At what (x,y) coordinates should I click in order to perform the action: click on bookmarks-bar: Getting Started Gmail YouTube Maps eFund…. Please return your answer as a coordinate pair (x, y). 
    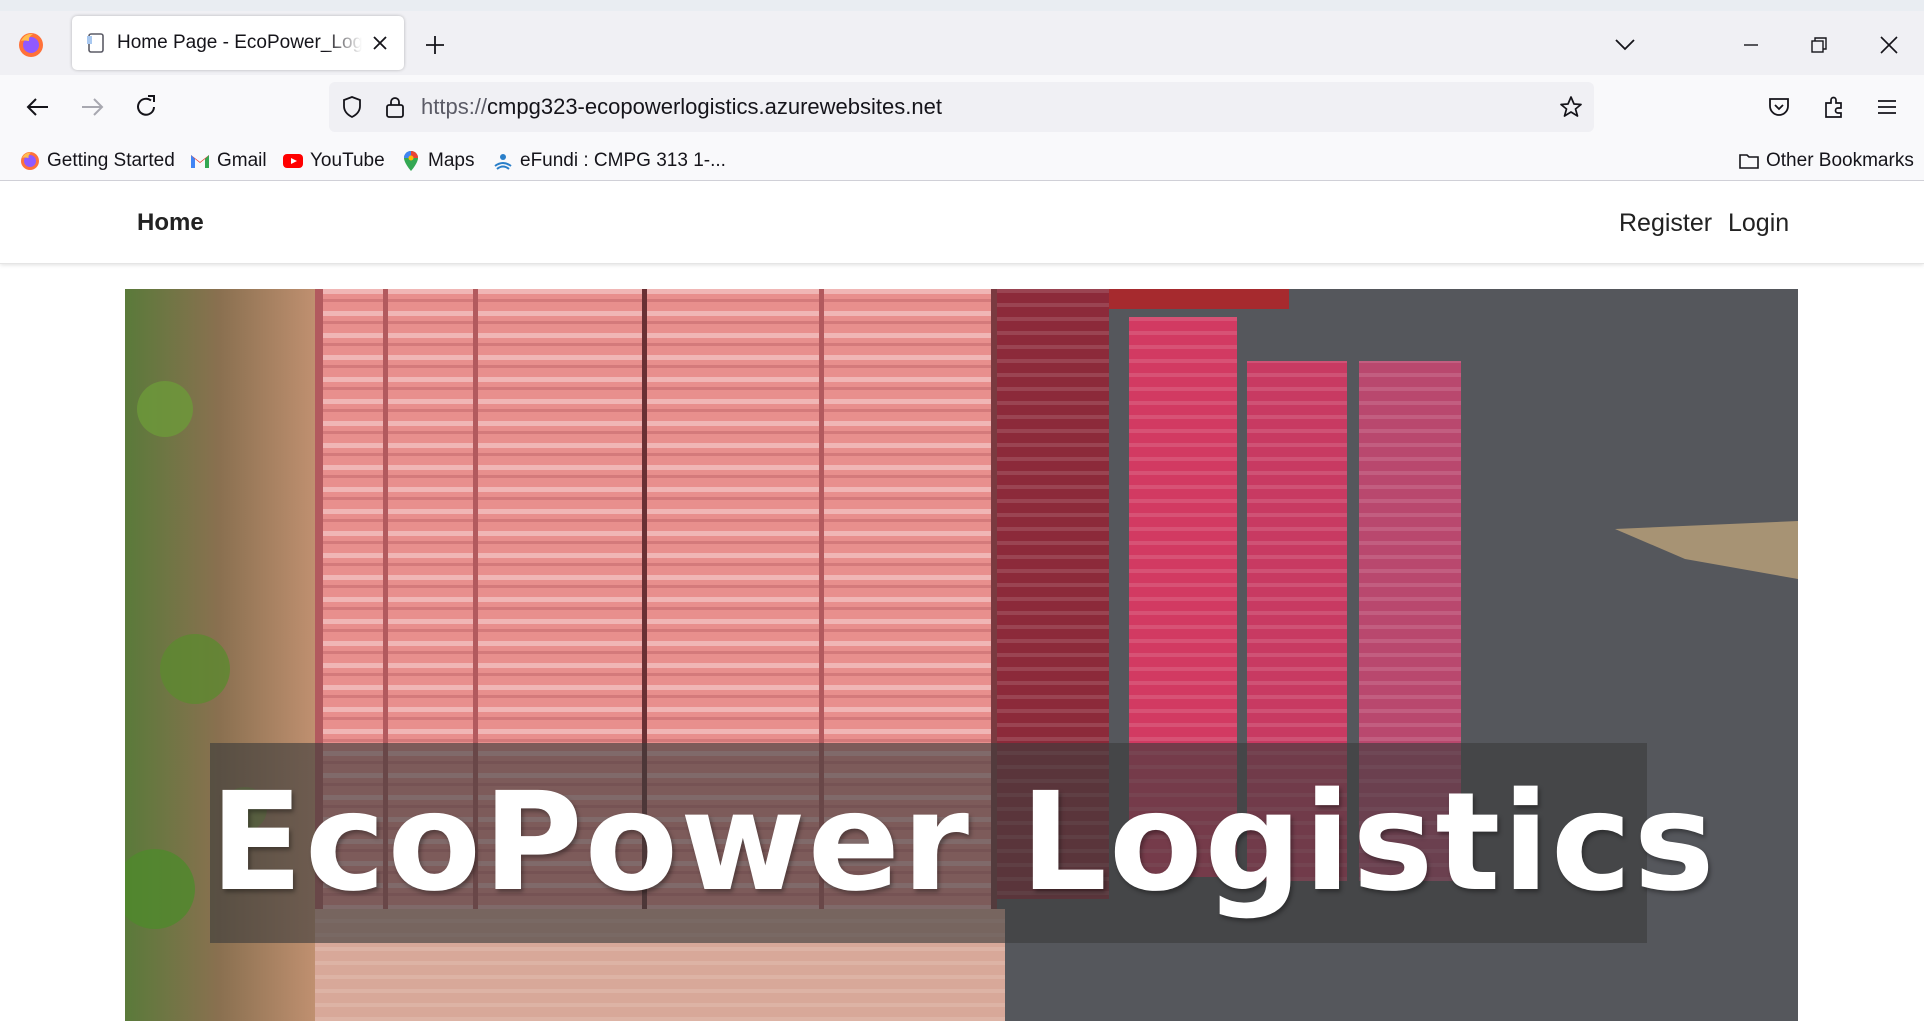
    Looking at the image, I should click on (962, 160).